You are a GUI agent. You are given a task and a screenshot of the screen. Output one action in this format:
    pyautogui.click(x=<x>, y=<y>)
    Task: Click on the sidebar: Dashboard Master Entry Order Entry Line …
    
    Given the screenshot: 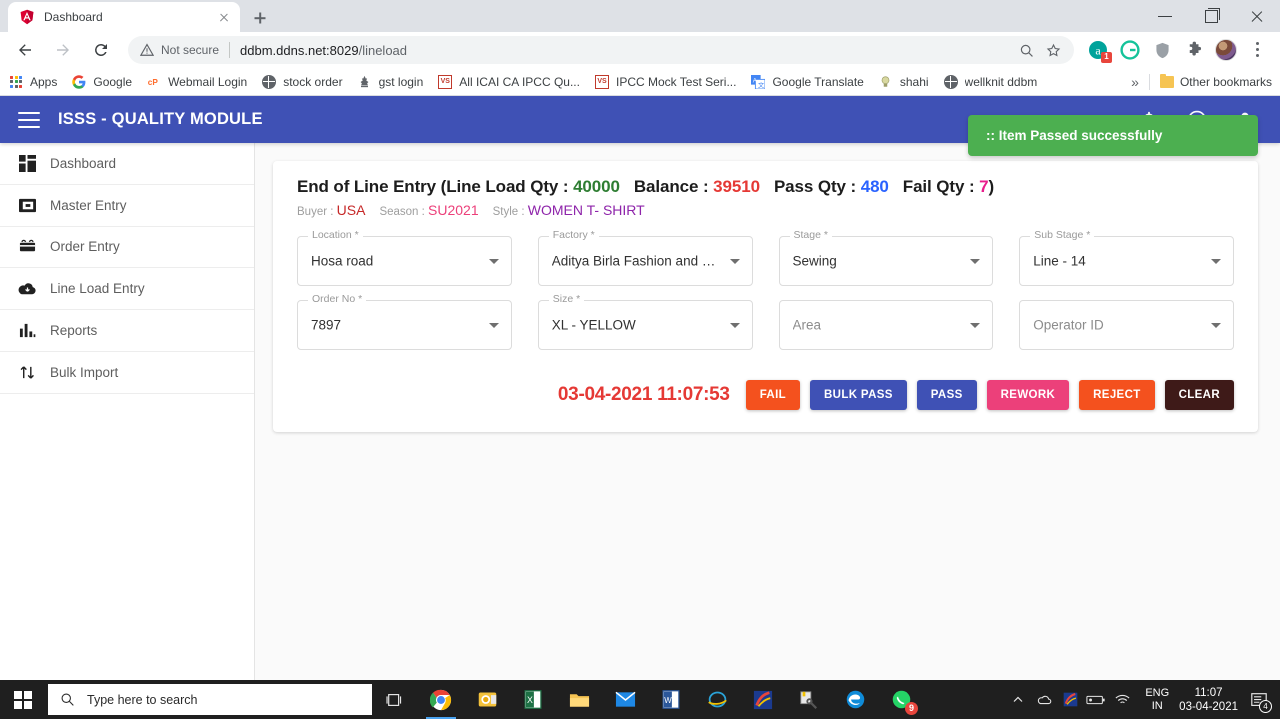 What is the action you would take?
    pyautogui.click(x=127, y=411)
    